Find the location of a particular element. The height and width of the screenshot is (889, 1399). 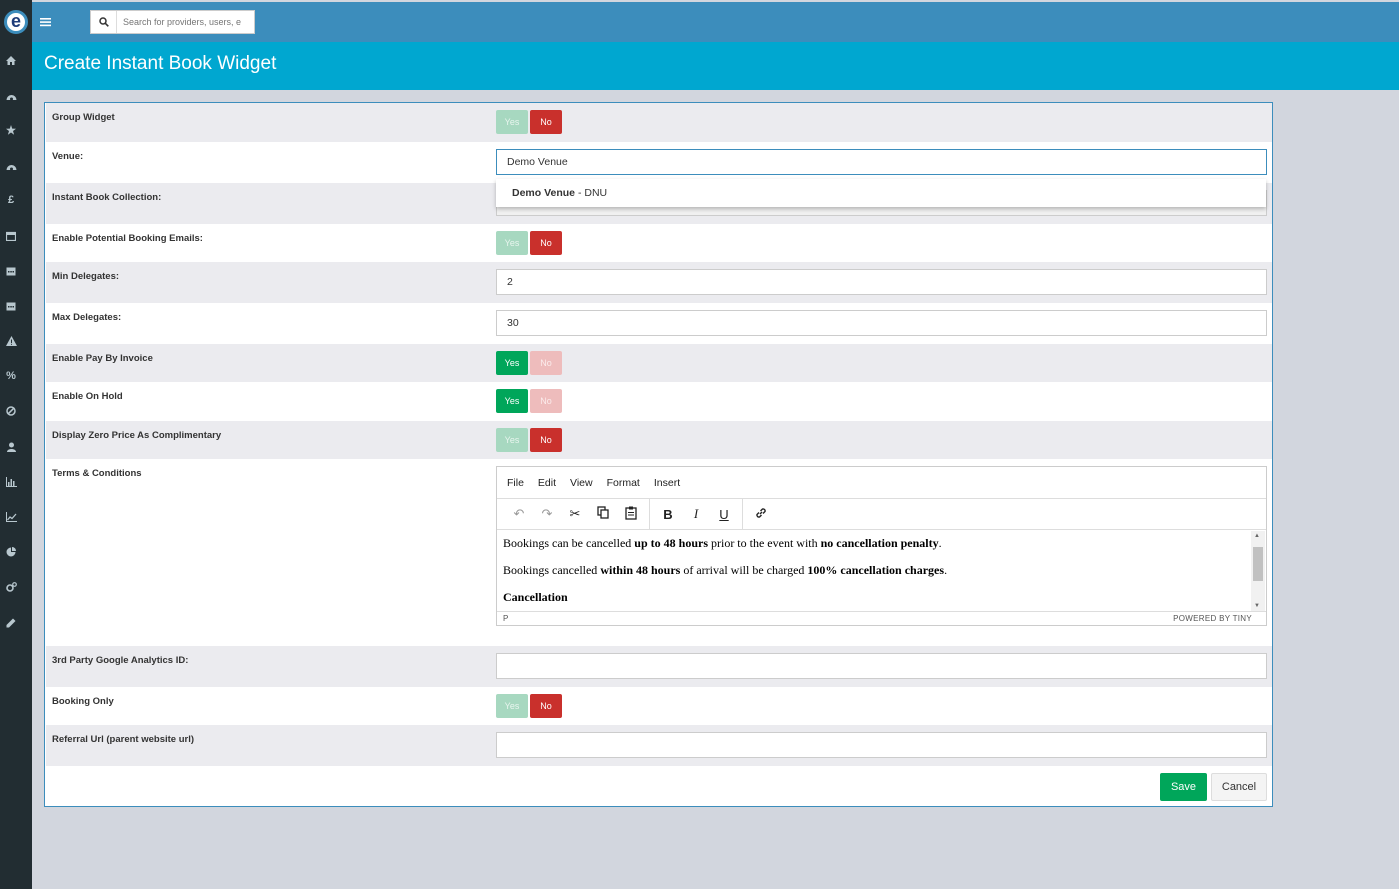

redo-icon: ↷ is located at coordinates (547, 514).